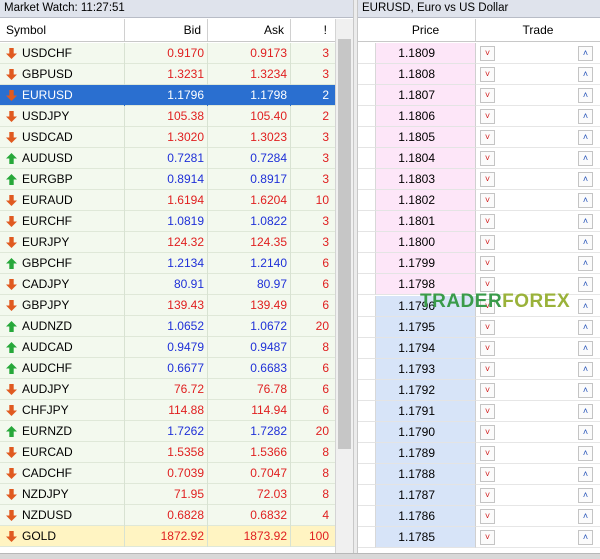  I want to click on dom-price-cell: 1.1793, so click(426, 369).